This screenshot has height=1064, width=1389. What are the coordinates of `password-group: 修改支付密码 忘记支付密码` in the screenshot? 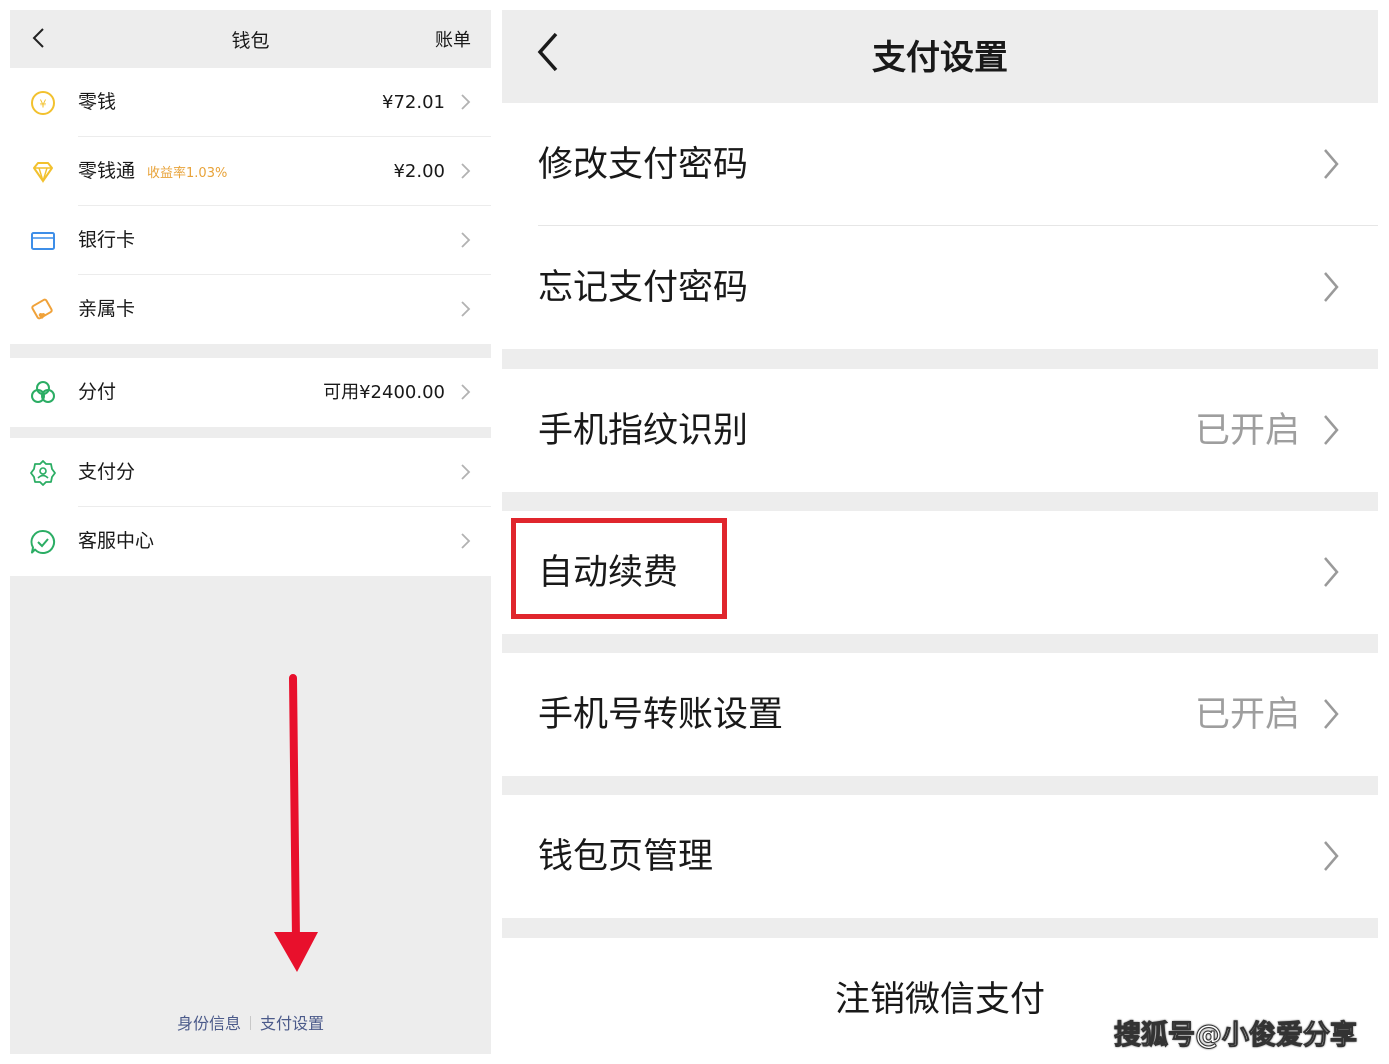 It's located at (940, 226).